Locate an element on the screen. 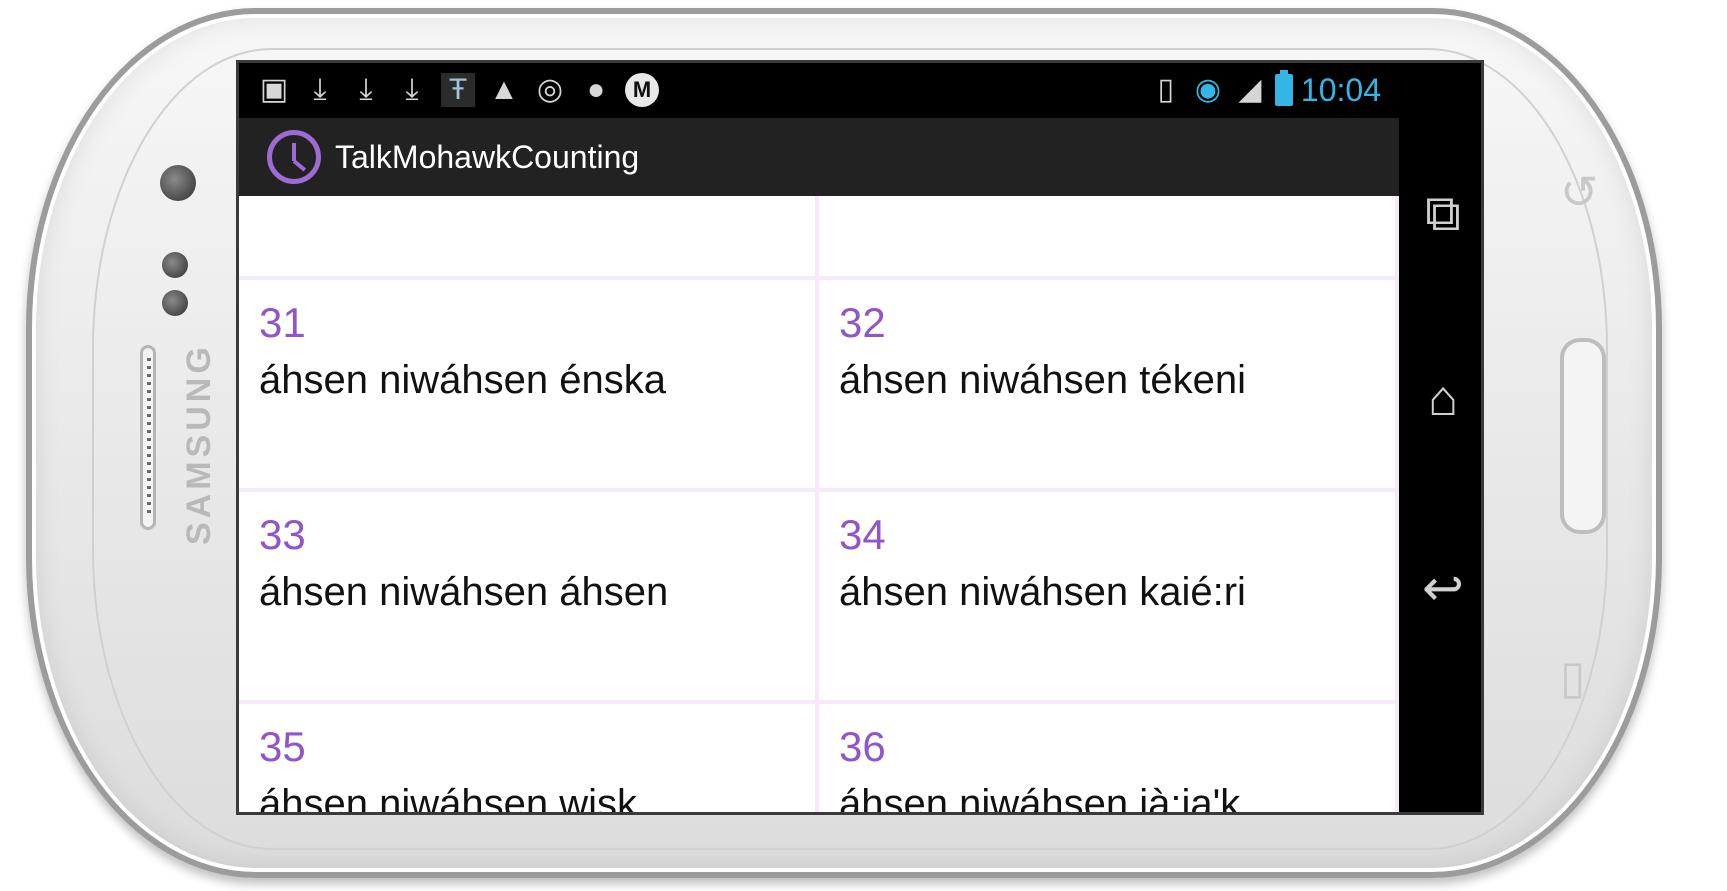 The height and width of the screenshot is (891, 1727). cell-word: áhsen niwáhsen énska is located at coordinates (462, 380).